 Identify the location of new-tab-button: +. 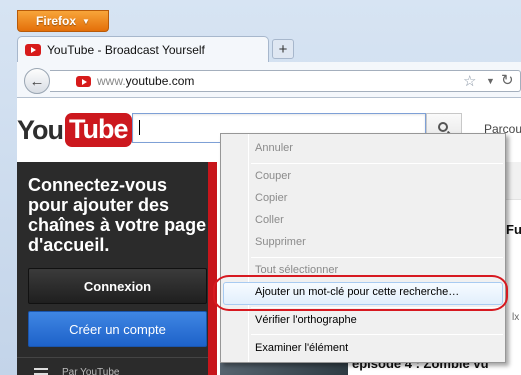
(283, 49).